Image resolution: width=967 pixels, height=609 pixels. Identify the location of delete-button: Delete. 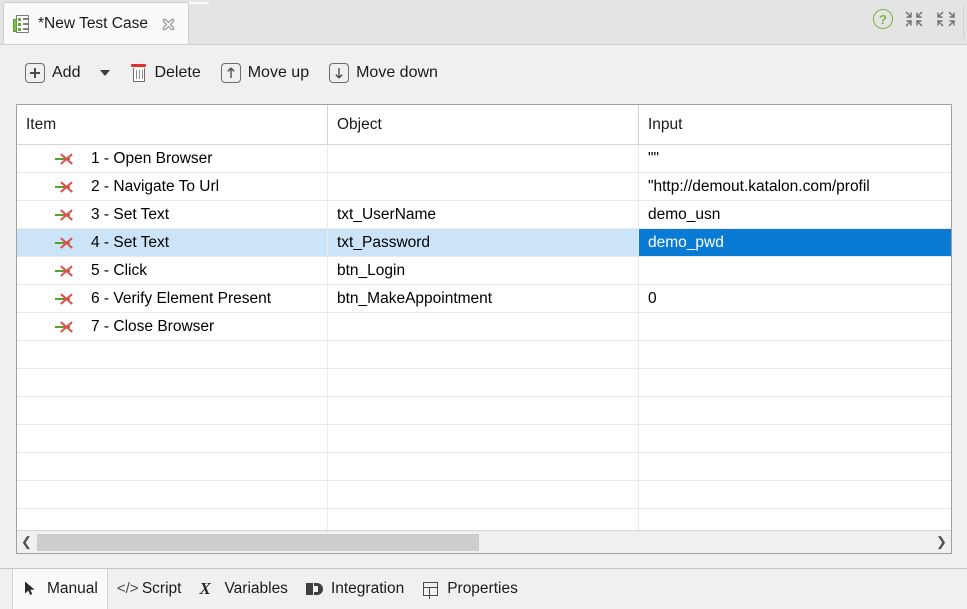
(165, 73).